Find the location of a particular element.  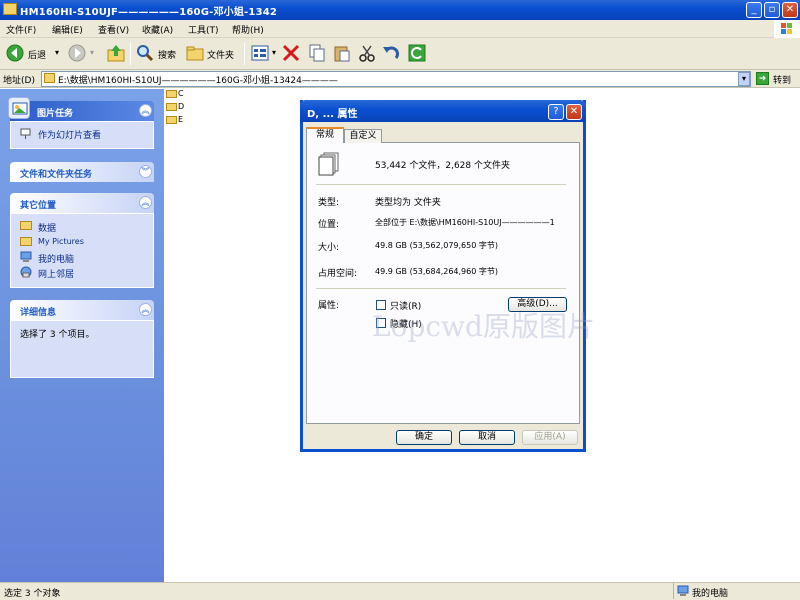

folders-button-label: 文件夹 is located at coordinates (220, 54).